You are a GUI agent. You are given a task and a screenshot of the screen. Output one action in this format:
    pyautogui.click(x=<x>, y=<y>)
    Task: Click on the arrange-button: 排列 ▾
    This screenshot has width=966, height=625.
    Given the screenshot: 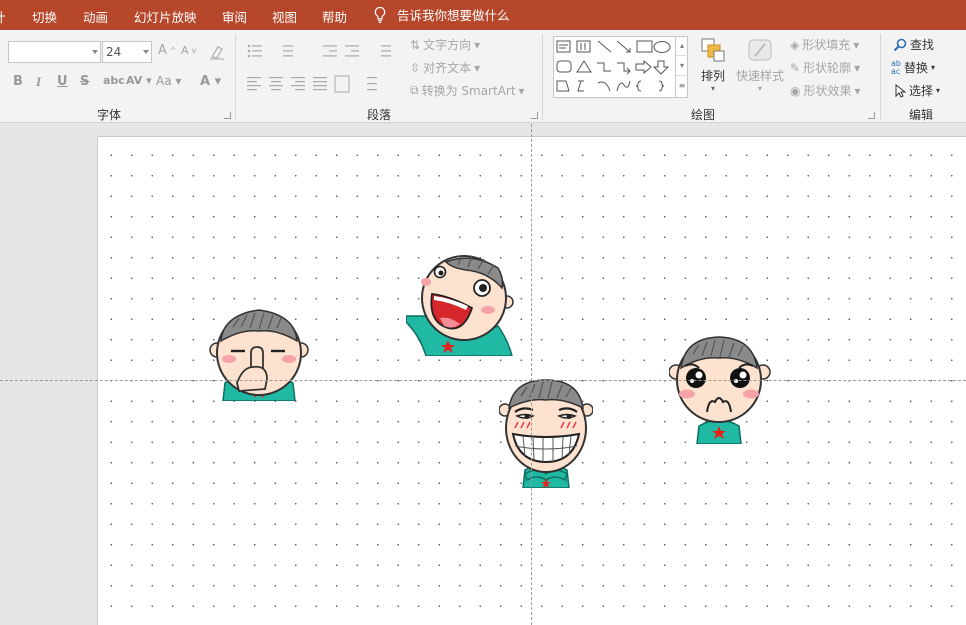 What is the action you would take?
    pyautogui.click(x=713, y=69)
    